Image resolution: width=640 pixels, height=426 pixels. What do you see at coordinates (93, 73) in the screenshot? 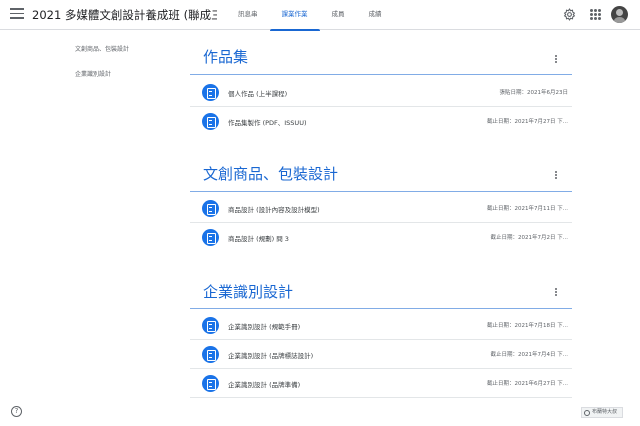
I see `sidebar-item-corporate-identity: 企業識別設計` at bounding box center [93, 73].